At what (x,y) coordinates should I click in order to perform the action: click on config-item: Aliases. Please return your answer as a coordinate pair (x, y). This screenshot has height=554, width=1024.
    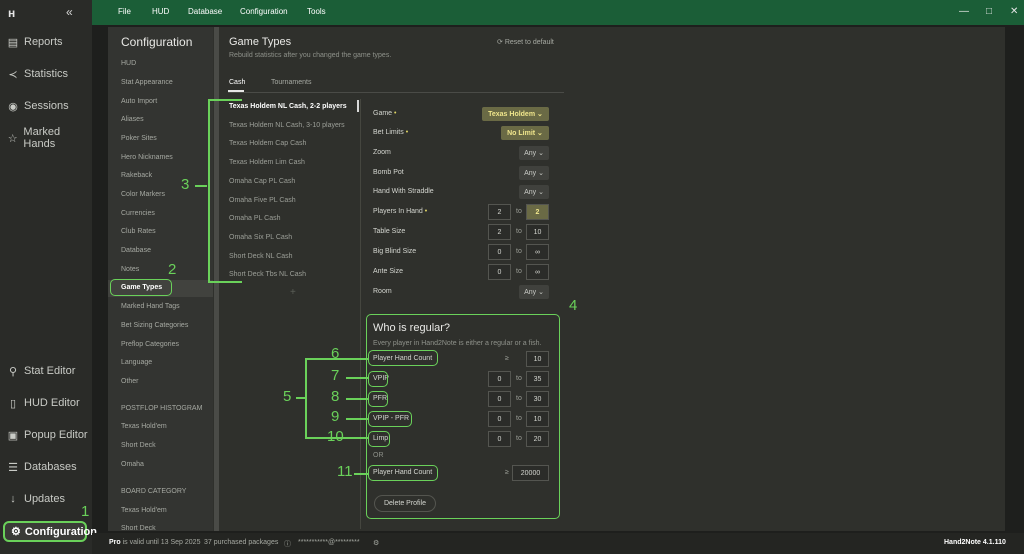
    Looking at the image, I should click on (132, 119).